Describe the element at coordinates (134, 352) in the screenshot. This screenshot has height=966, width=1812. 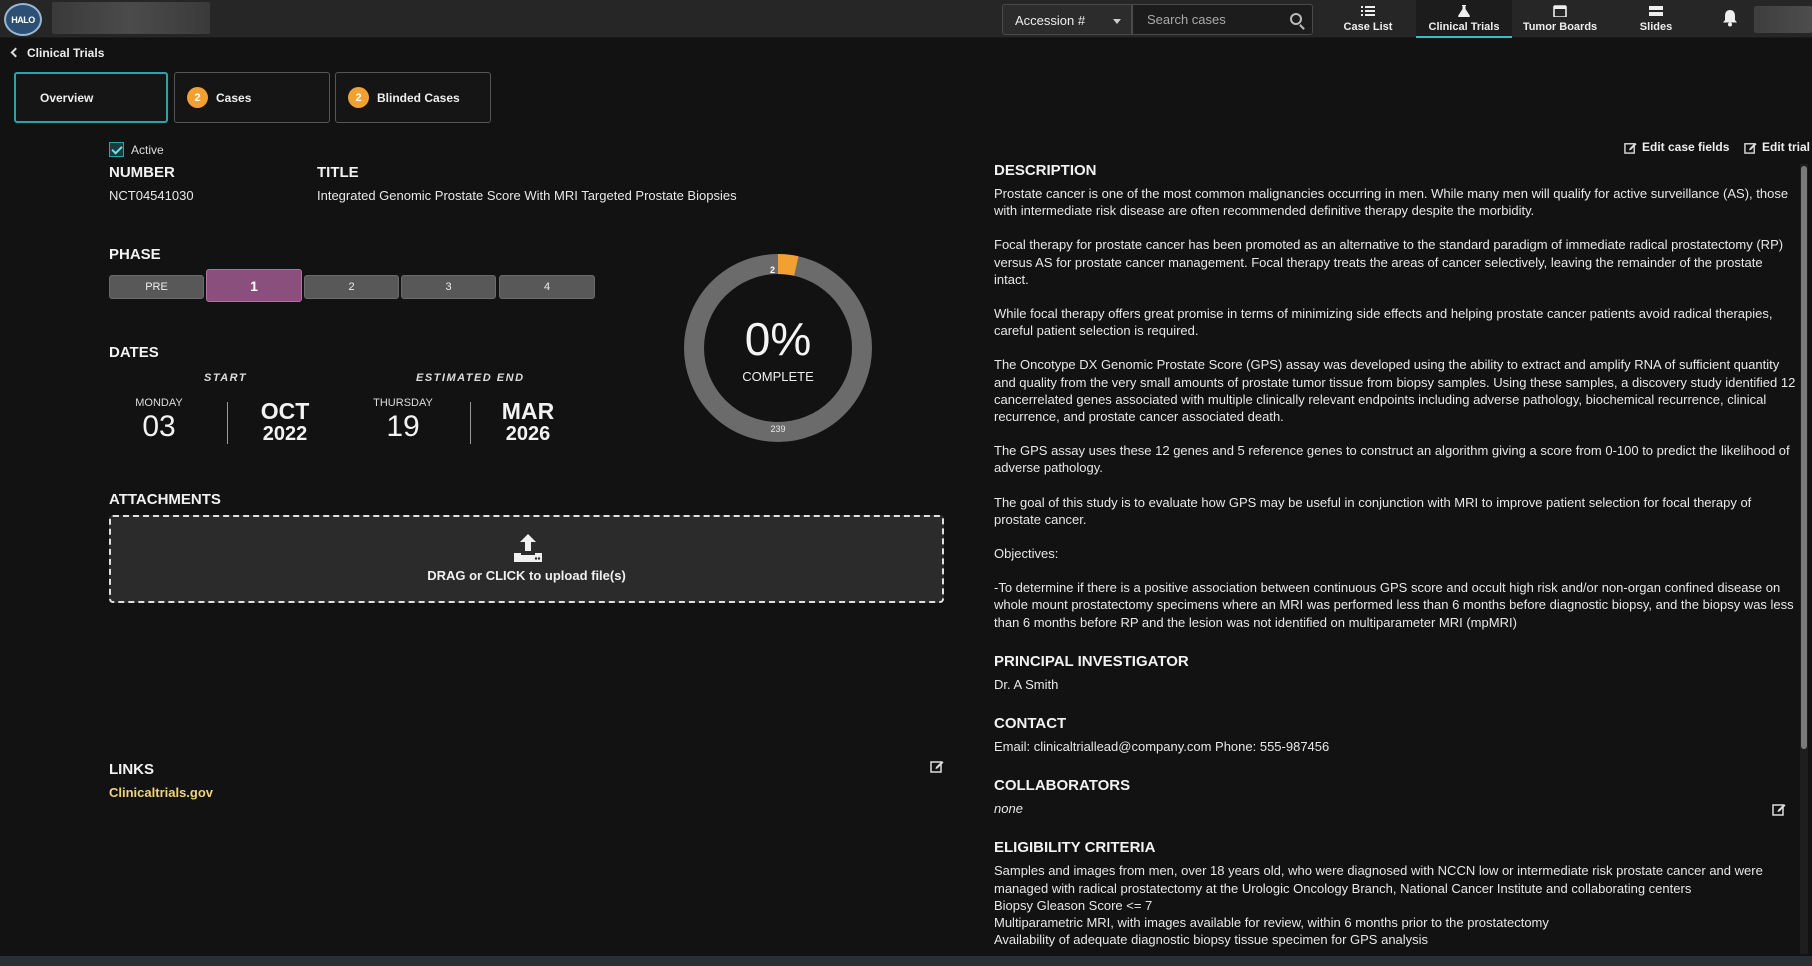
I see `dates-heading: DATES` at that location.